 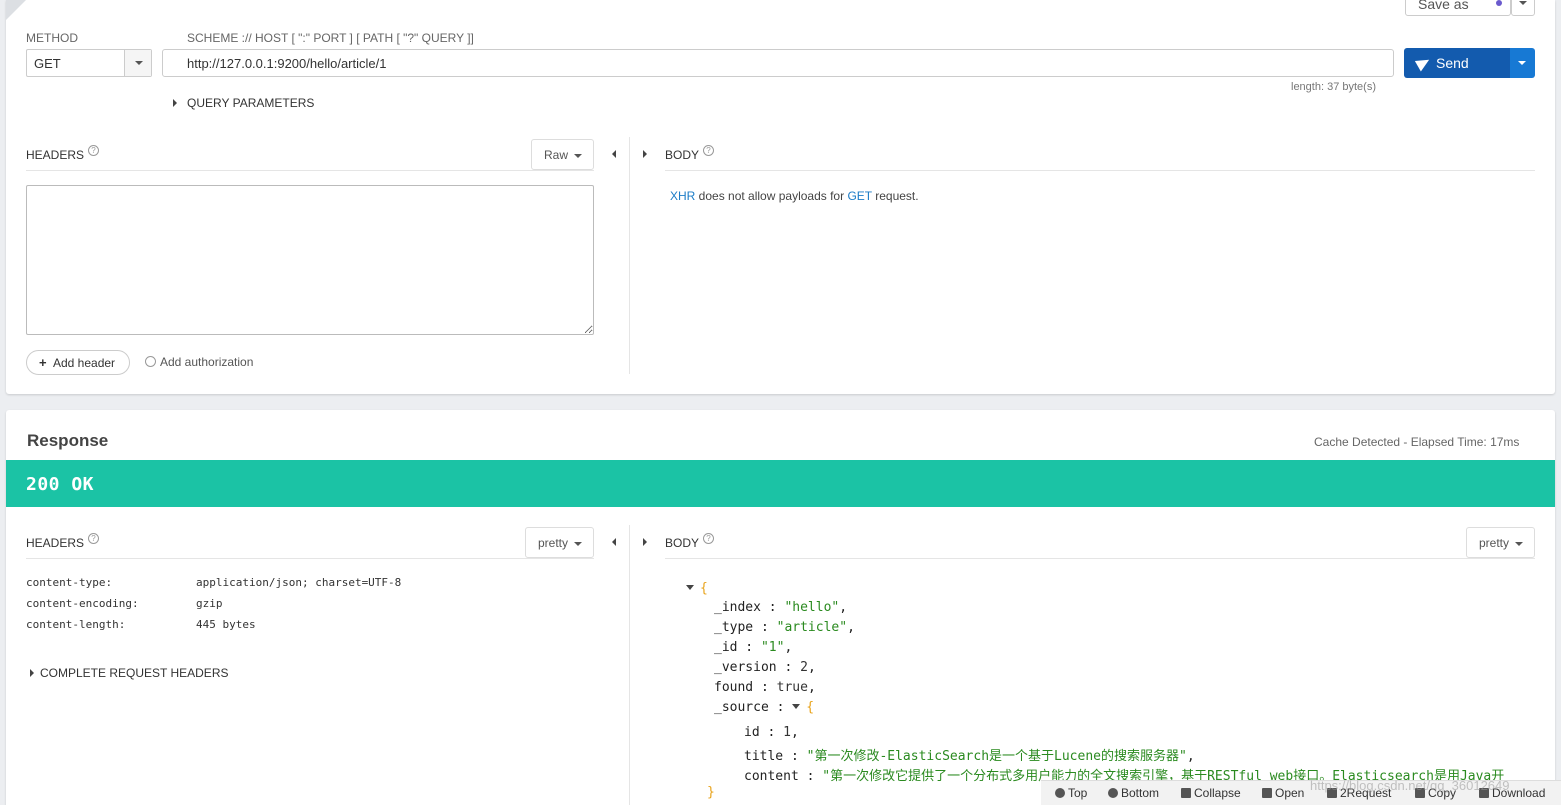 What do you see at coordinates (82, 603) in the screenshot?
I see `header-key: content-encoding:` at bounding box center [82, 603].